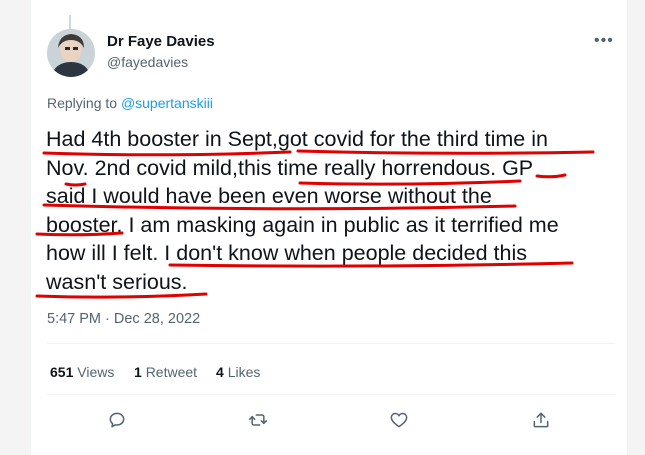 This screenshot has height=455, width=645. I want to click on author-name: Dr Faye Davies, so click(161, 41).